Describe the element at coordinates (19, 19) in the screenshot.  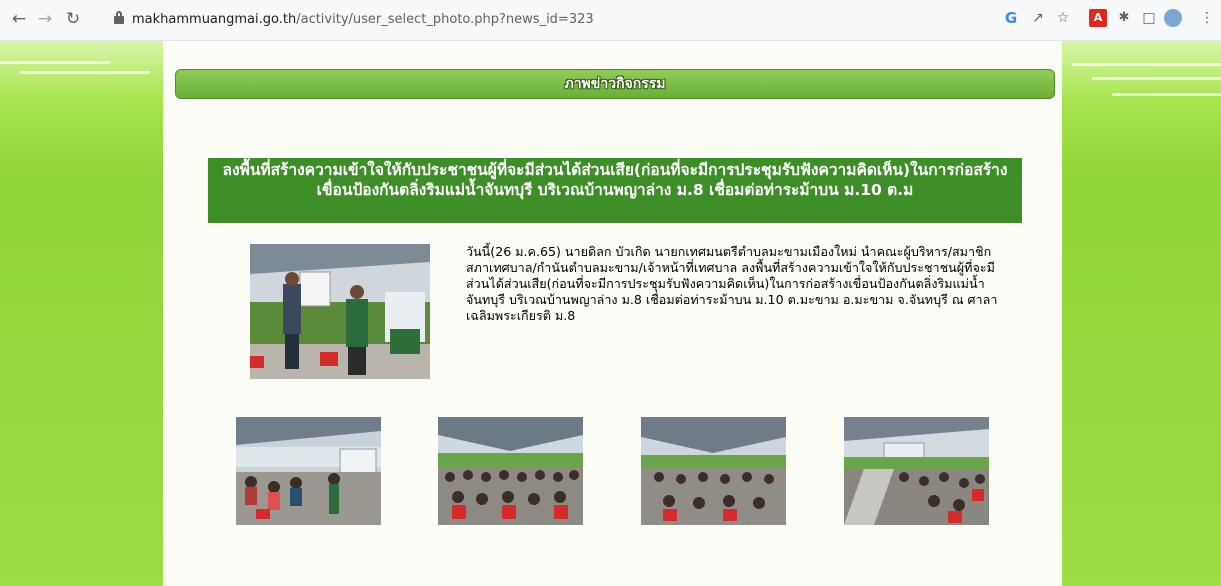
I see `back-icon: ←` at that location.